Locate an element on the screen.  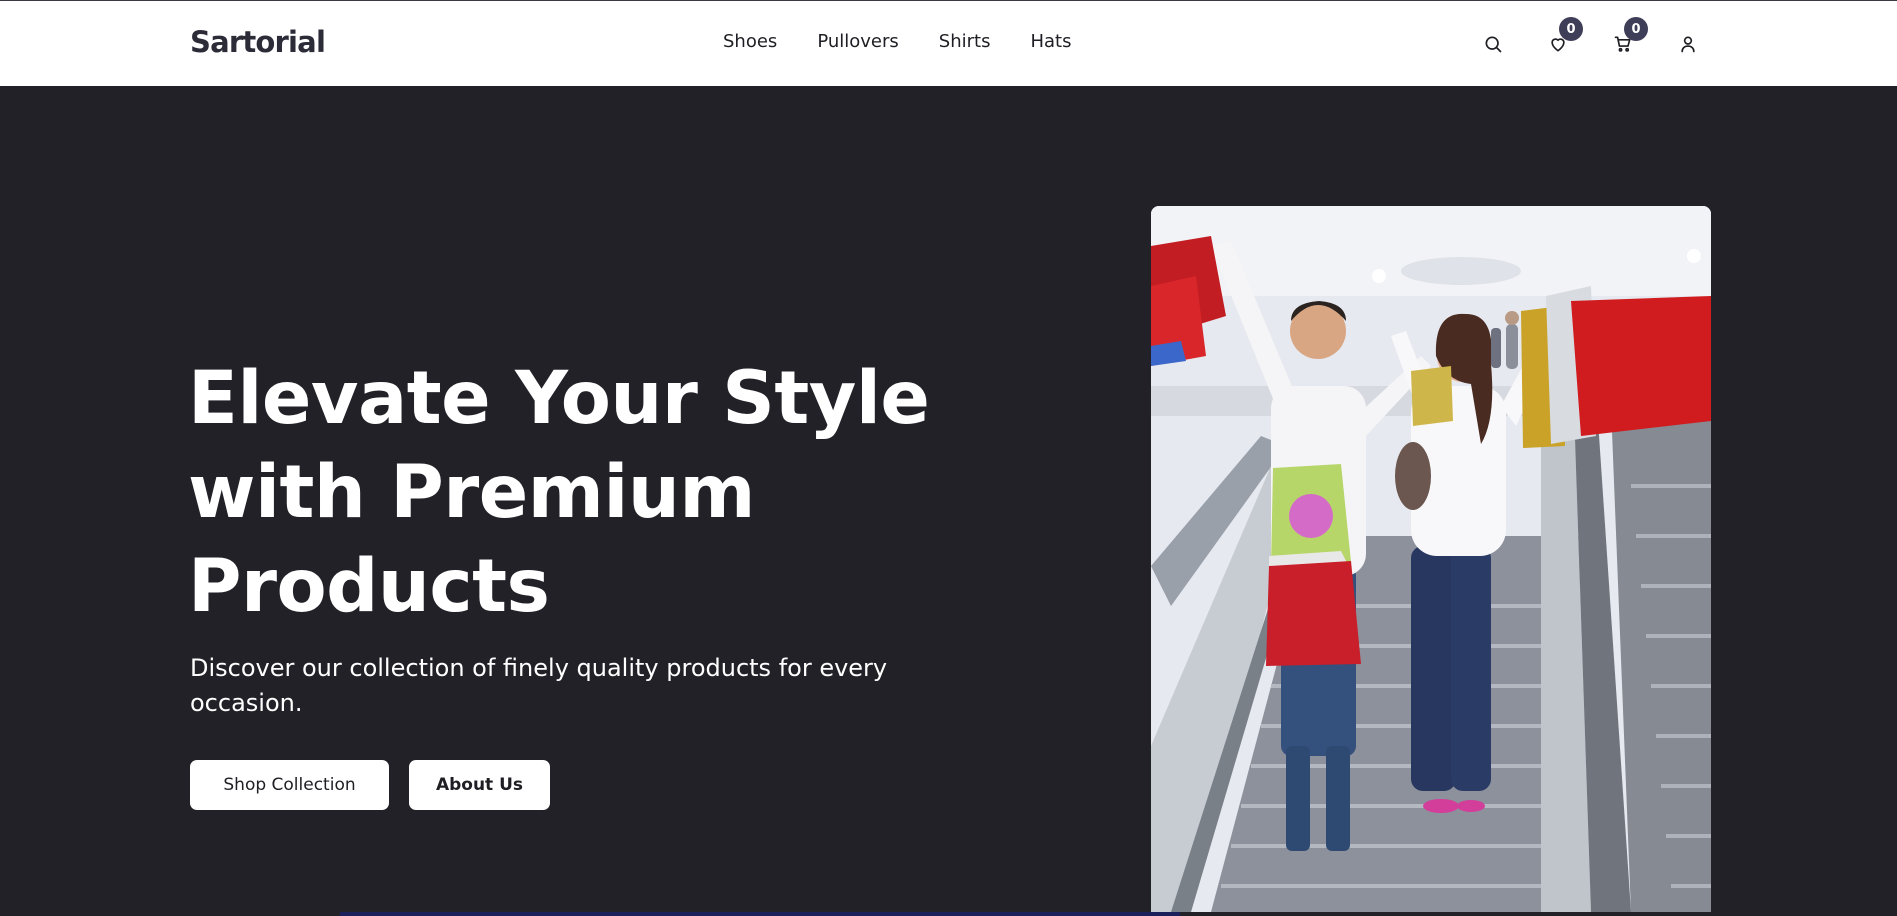
logo: Sartorial is located at coordinates (258, 42).